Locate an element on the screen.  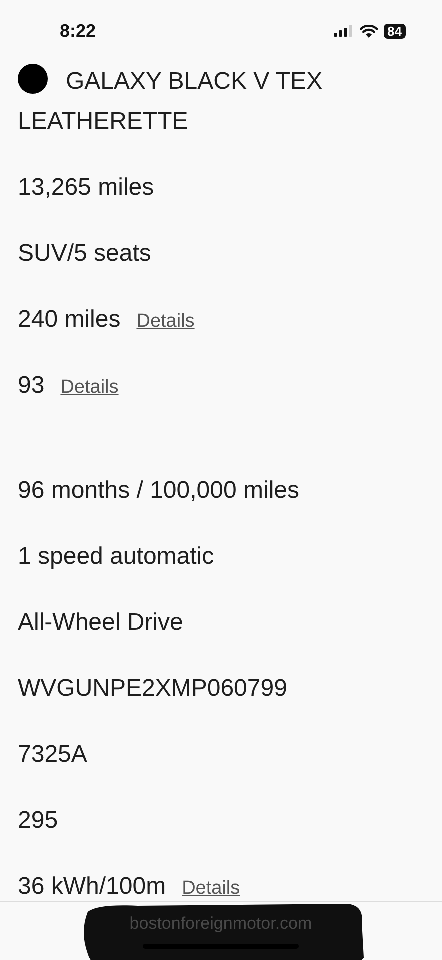
spec-value: 36 kWh/100m is located at coordinates (92, 887).